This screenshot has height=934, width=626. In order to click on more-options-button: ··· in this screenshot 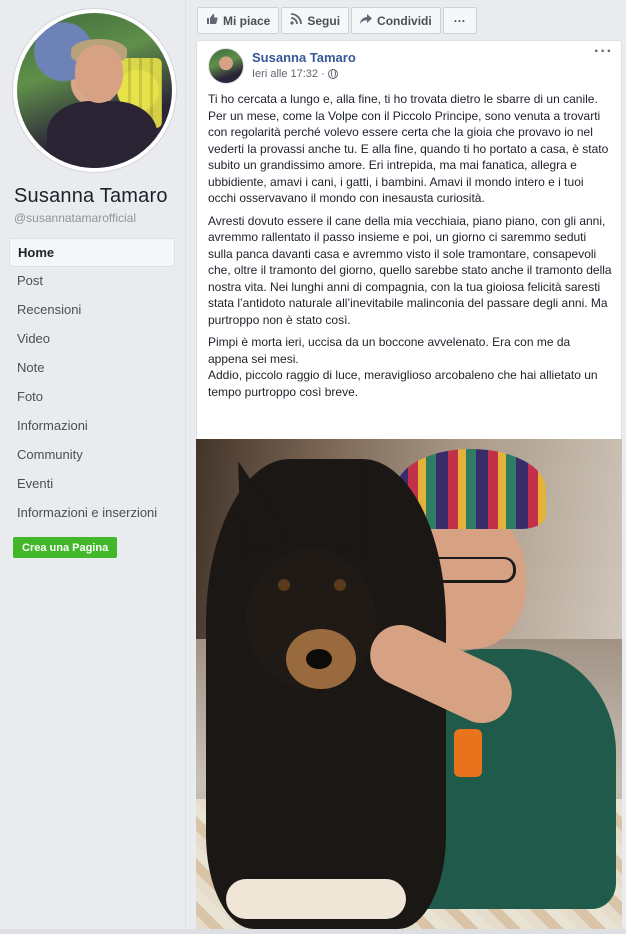, I will do `click(459, 20)`.